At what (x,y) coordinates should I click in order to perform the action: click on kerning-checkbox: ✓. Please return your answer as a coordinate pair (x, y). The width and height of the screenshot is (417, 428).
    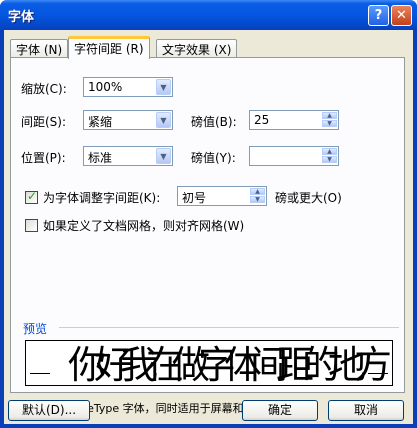
    Looking at the image, I should click on (31, 196).